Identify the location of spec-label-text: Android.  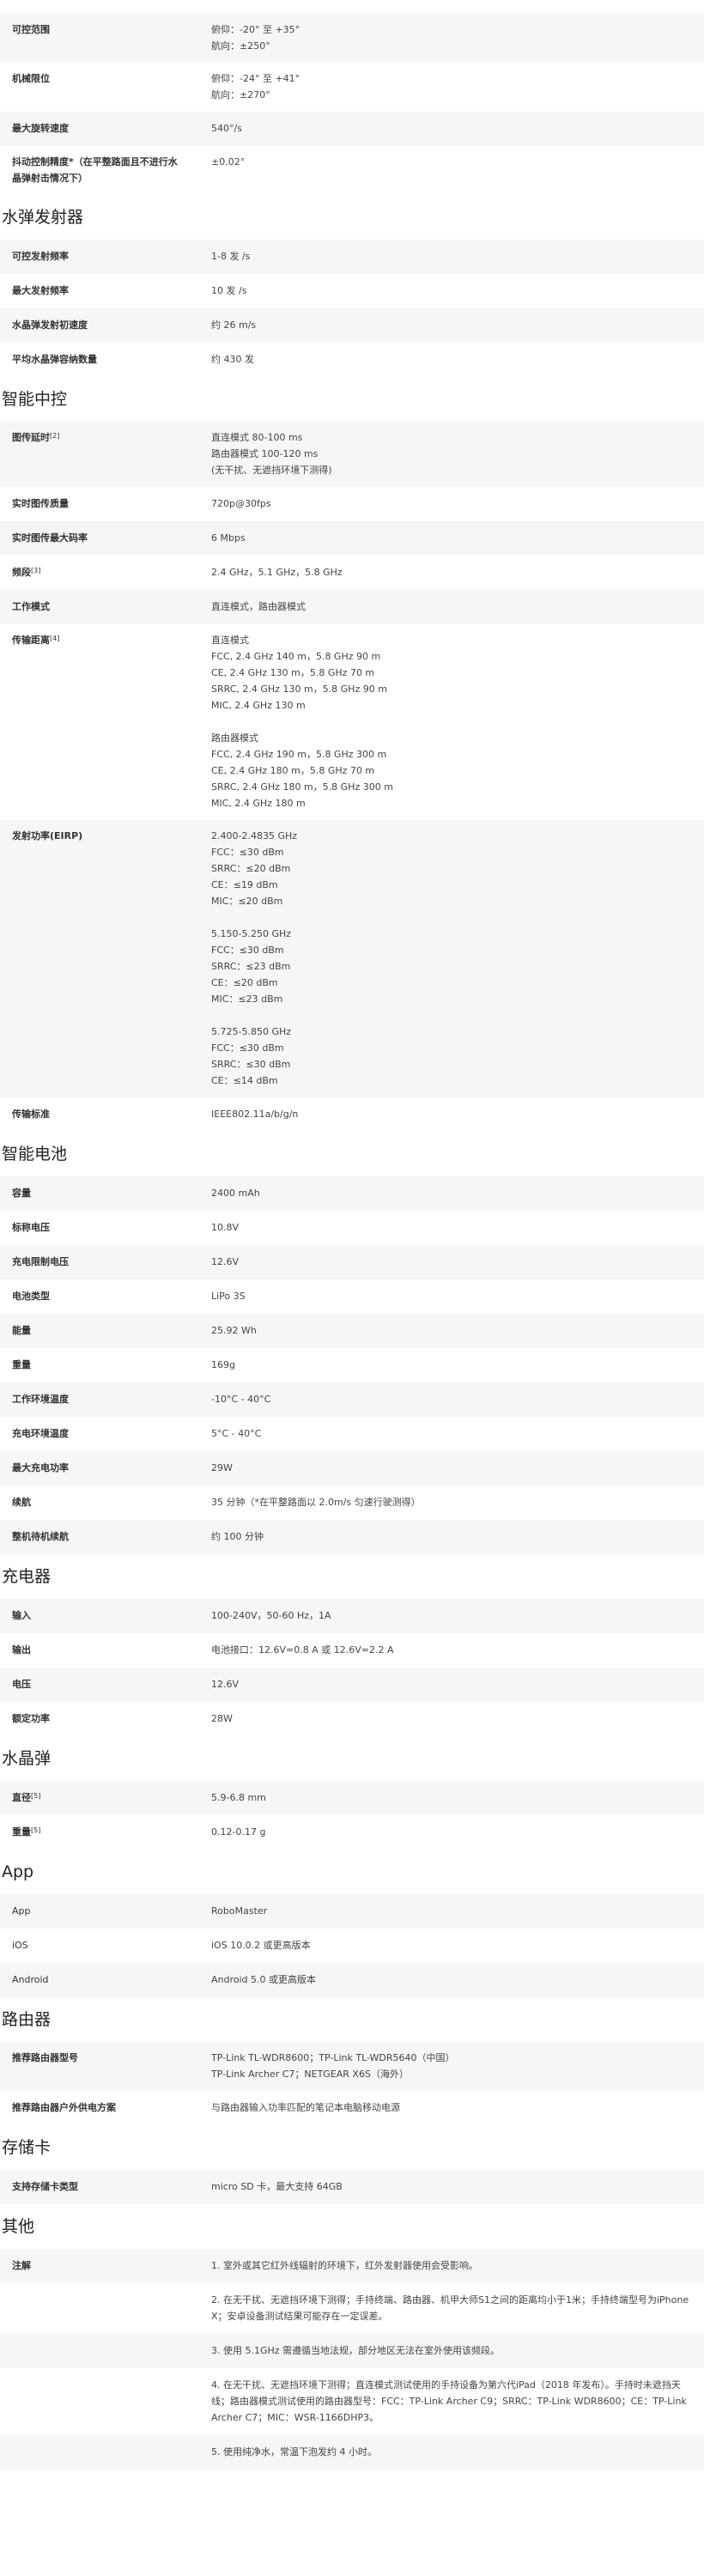
(30, 1980).